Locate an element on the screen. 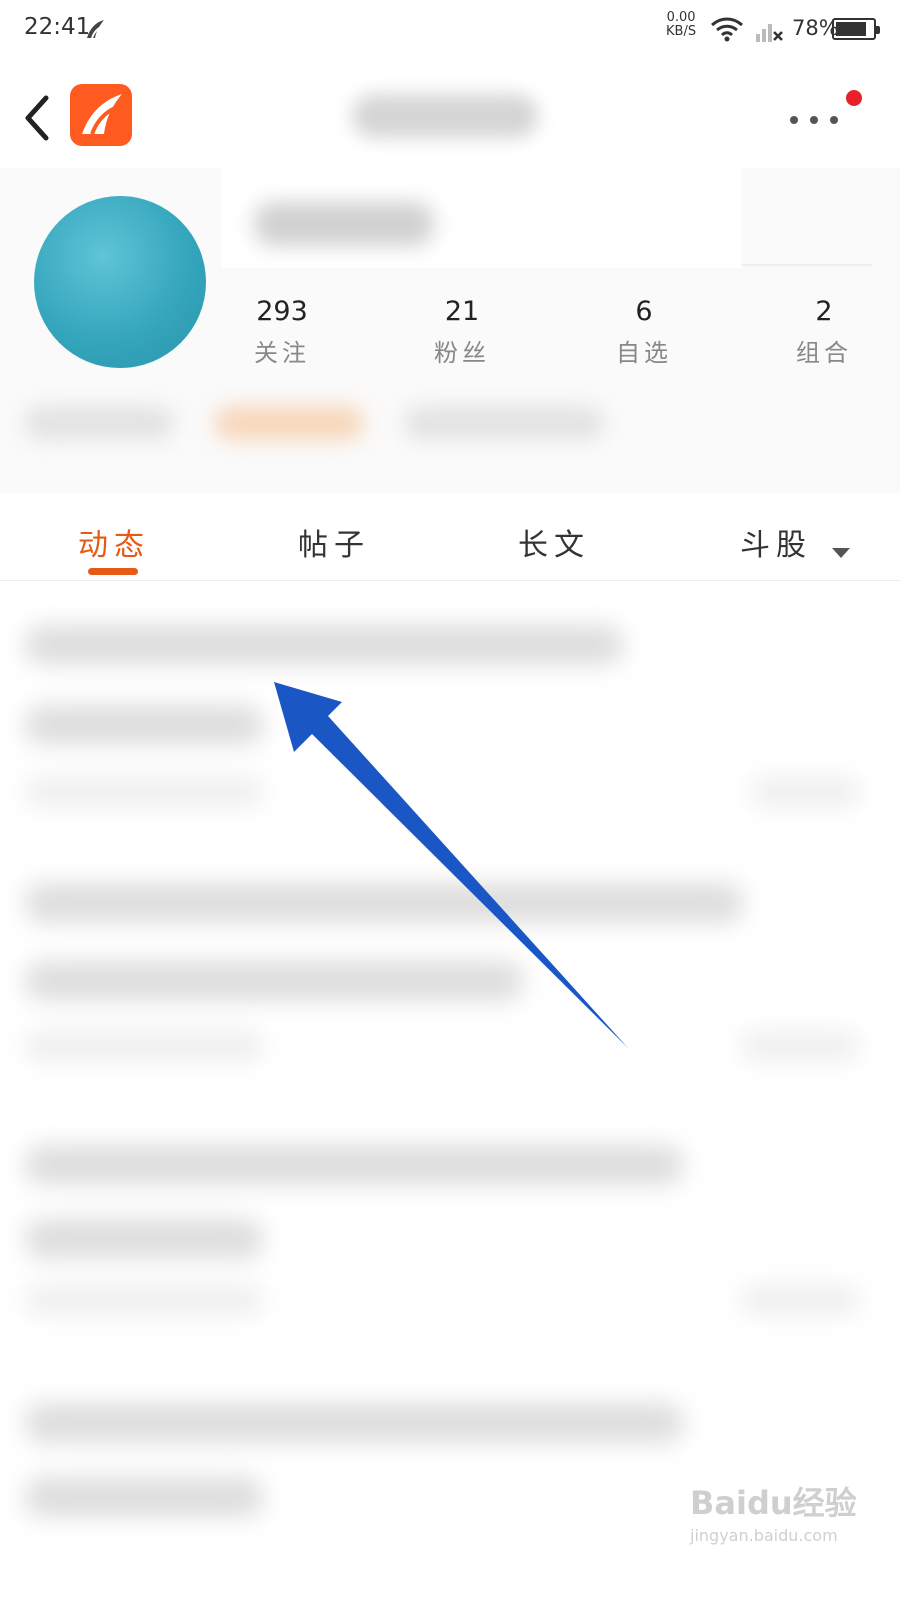 The height and width of the screenshot is (1600, 900). annotation-arrow is located at coordinates (451, 865).